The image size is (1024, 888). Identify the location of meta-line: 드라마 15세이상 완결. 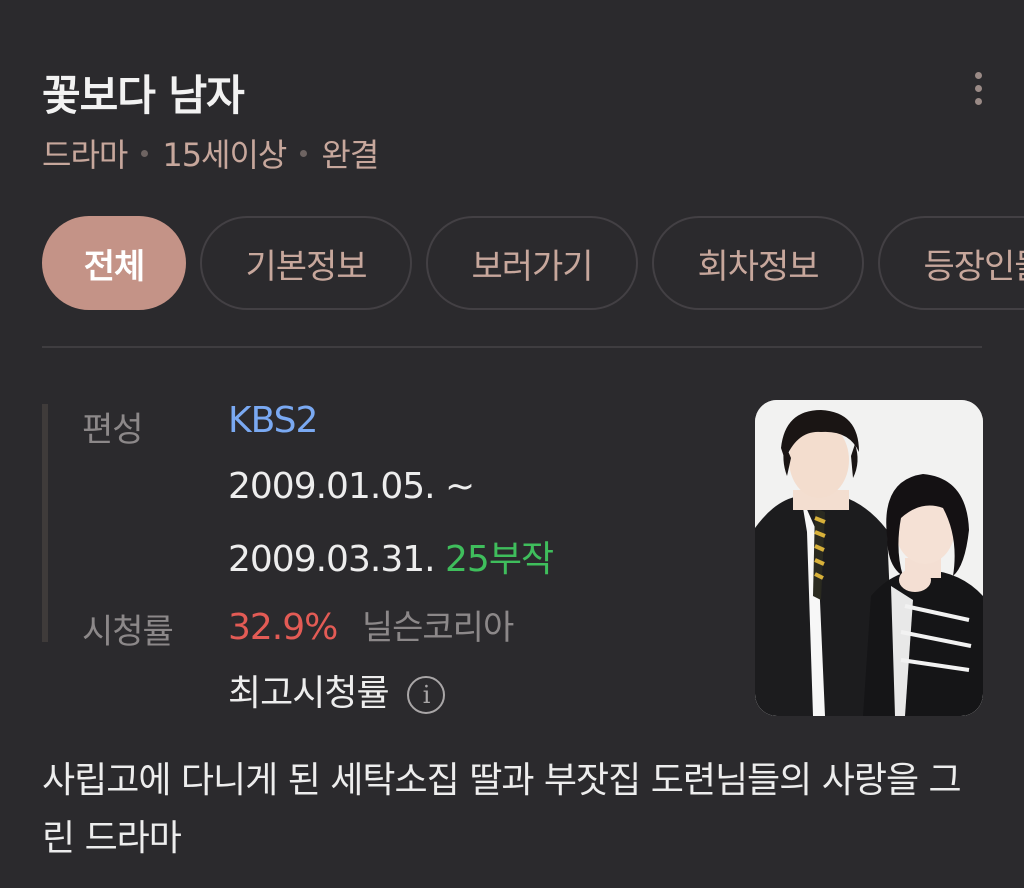
(210, 153).